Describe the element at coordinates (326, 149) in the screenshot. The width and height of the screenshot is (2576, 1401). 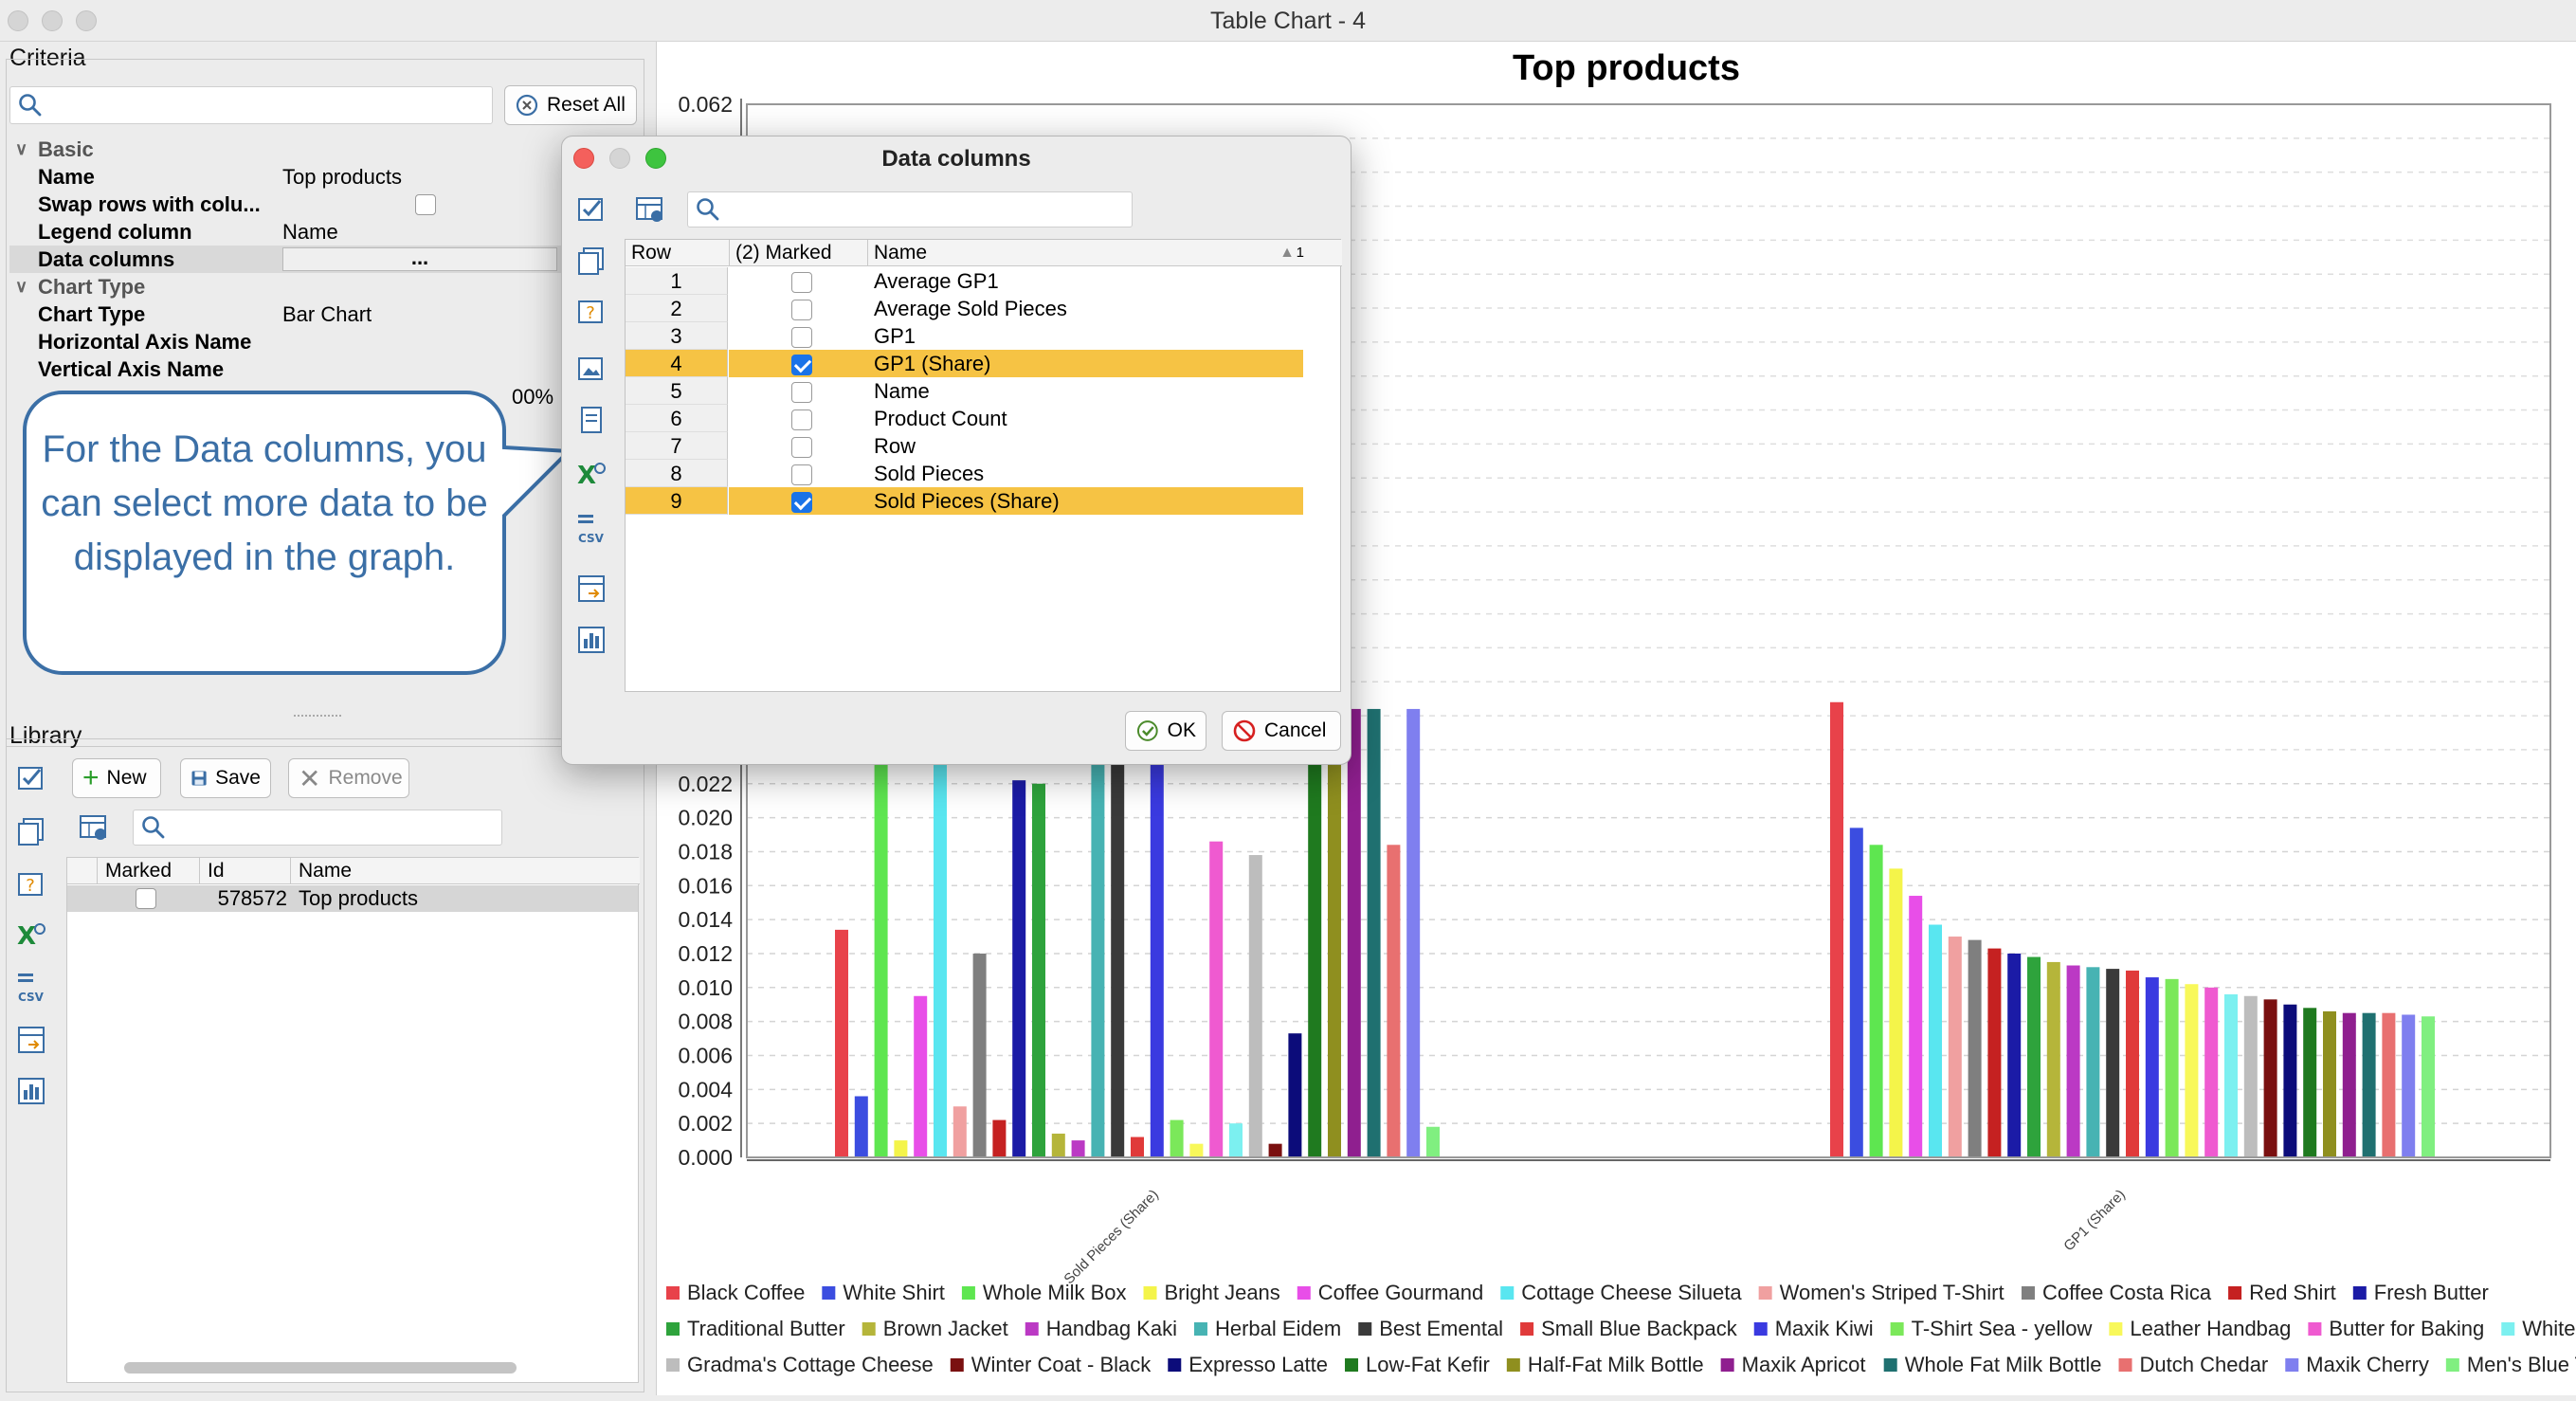
I see `category-basic: ∨ Basic` at that location.